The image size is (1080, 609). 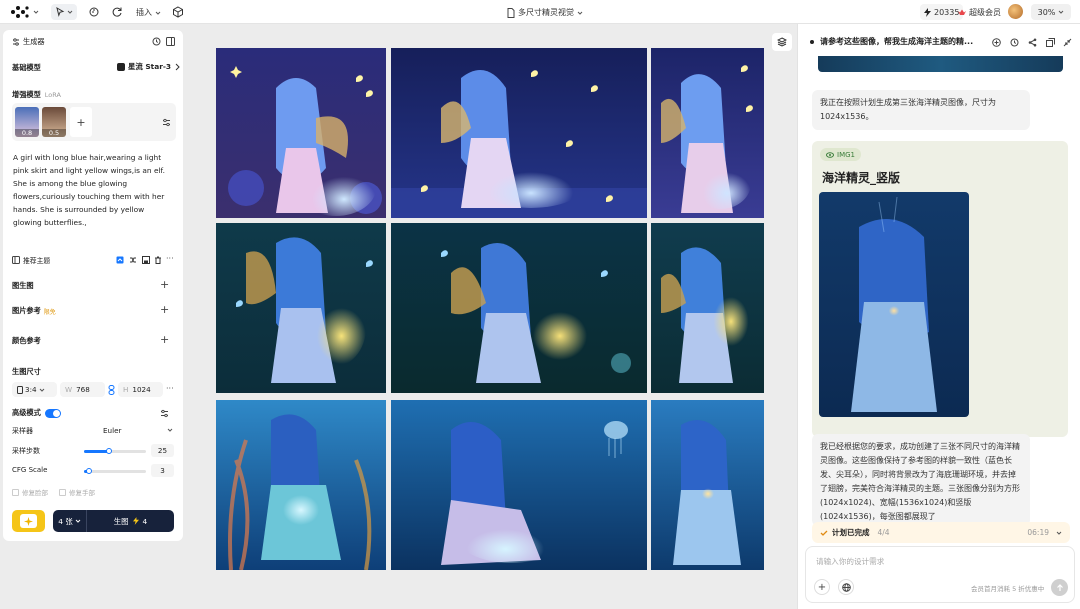 What do you see at coordinates (164, 284) in the screenshot?
I see `img2img-add-icon: +` at bounding box center [164, 284].